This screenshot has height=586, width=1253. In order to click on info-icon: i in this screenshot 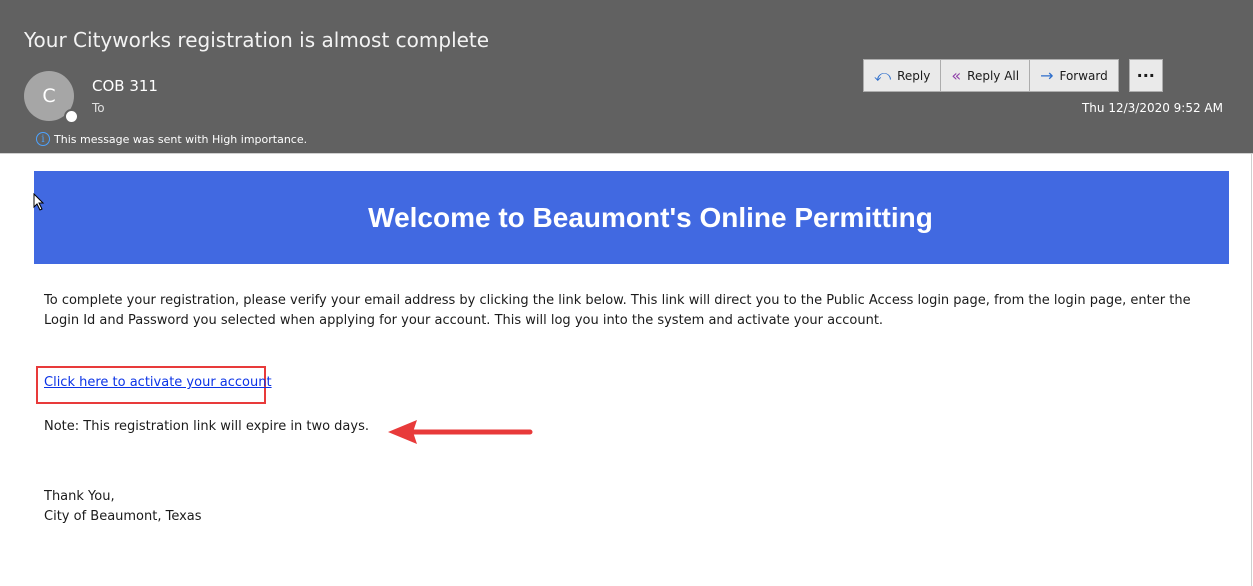, I will do `click(43, 139)`.